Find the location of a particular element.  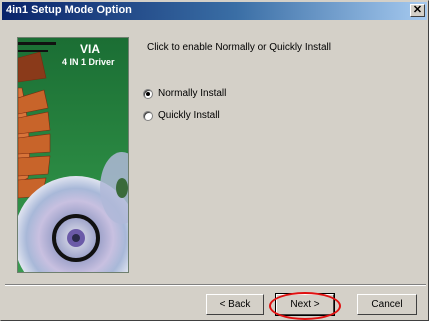

option-label: Quickly Install is located at coordinates (189, 115).